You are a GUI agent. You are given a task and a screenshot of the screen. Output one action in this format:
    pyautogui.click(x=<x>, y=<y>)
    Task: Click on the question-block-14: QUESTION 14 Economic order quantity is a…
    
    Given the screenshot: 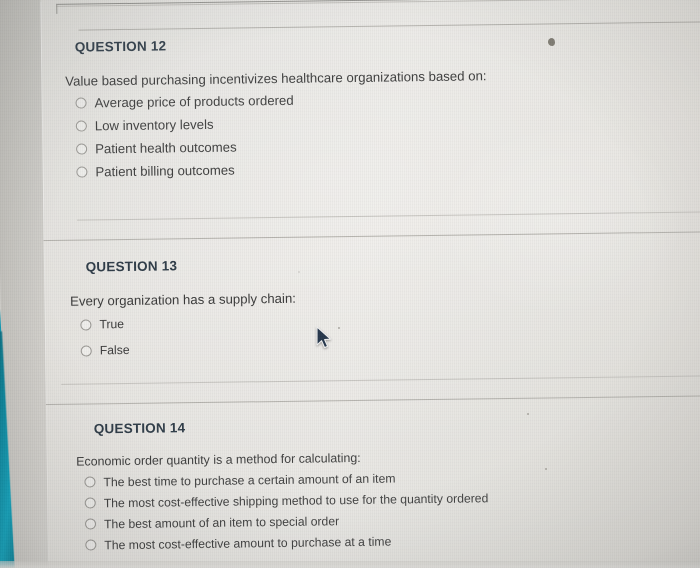 What is the action you would take?
    pyautogui.click(x=282, y=485)
    